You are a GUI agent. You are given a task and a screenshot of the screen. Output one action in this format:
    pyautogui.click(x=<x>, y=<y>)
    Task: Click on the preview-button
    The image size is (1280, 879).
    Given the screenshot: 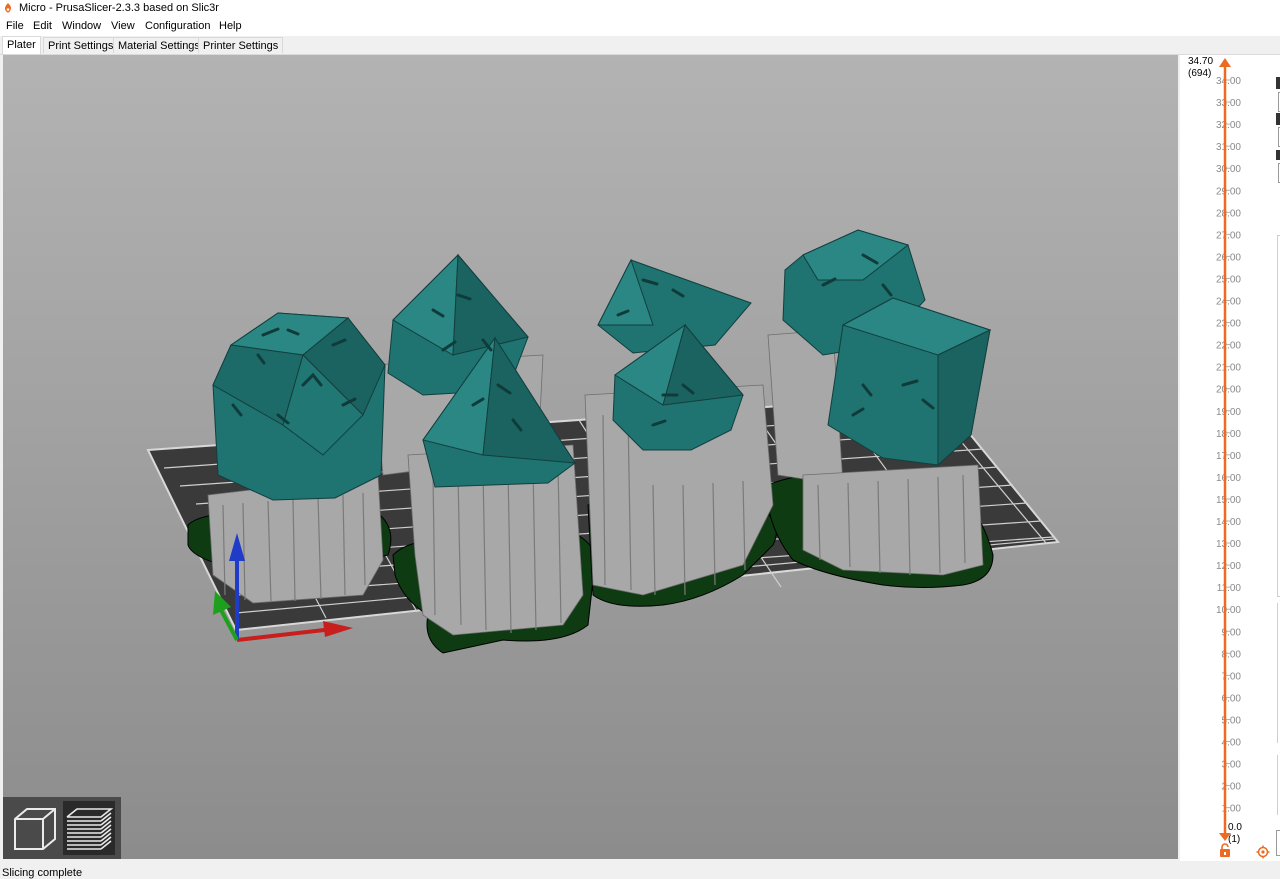 What is the action you would take?
    pyautogui.click(x=89, y=828)
    